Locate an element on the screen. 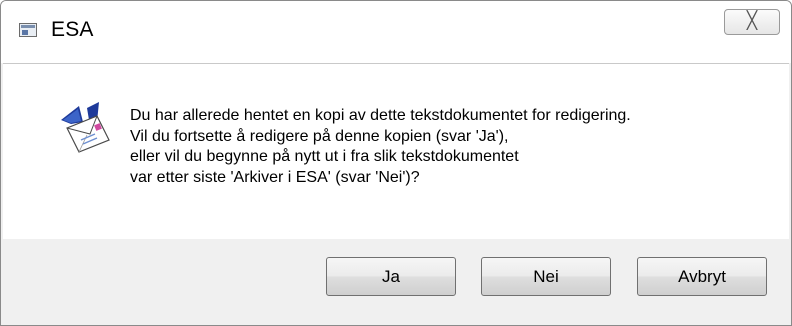 The height and width of the screenshot is (326, 792). close-icon: ╳ is located at coordinates (752, 21).